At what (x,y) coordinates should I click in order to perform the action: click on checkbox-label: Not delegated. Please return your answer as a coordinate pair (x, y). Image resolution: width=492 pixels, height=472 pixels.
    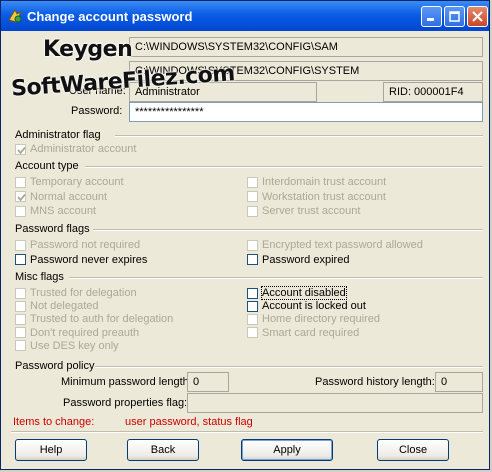
    Looking at the image, I should click on (64, 306).